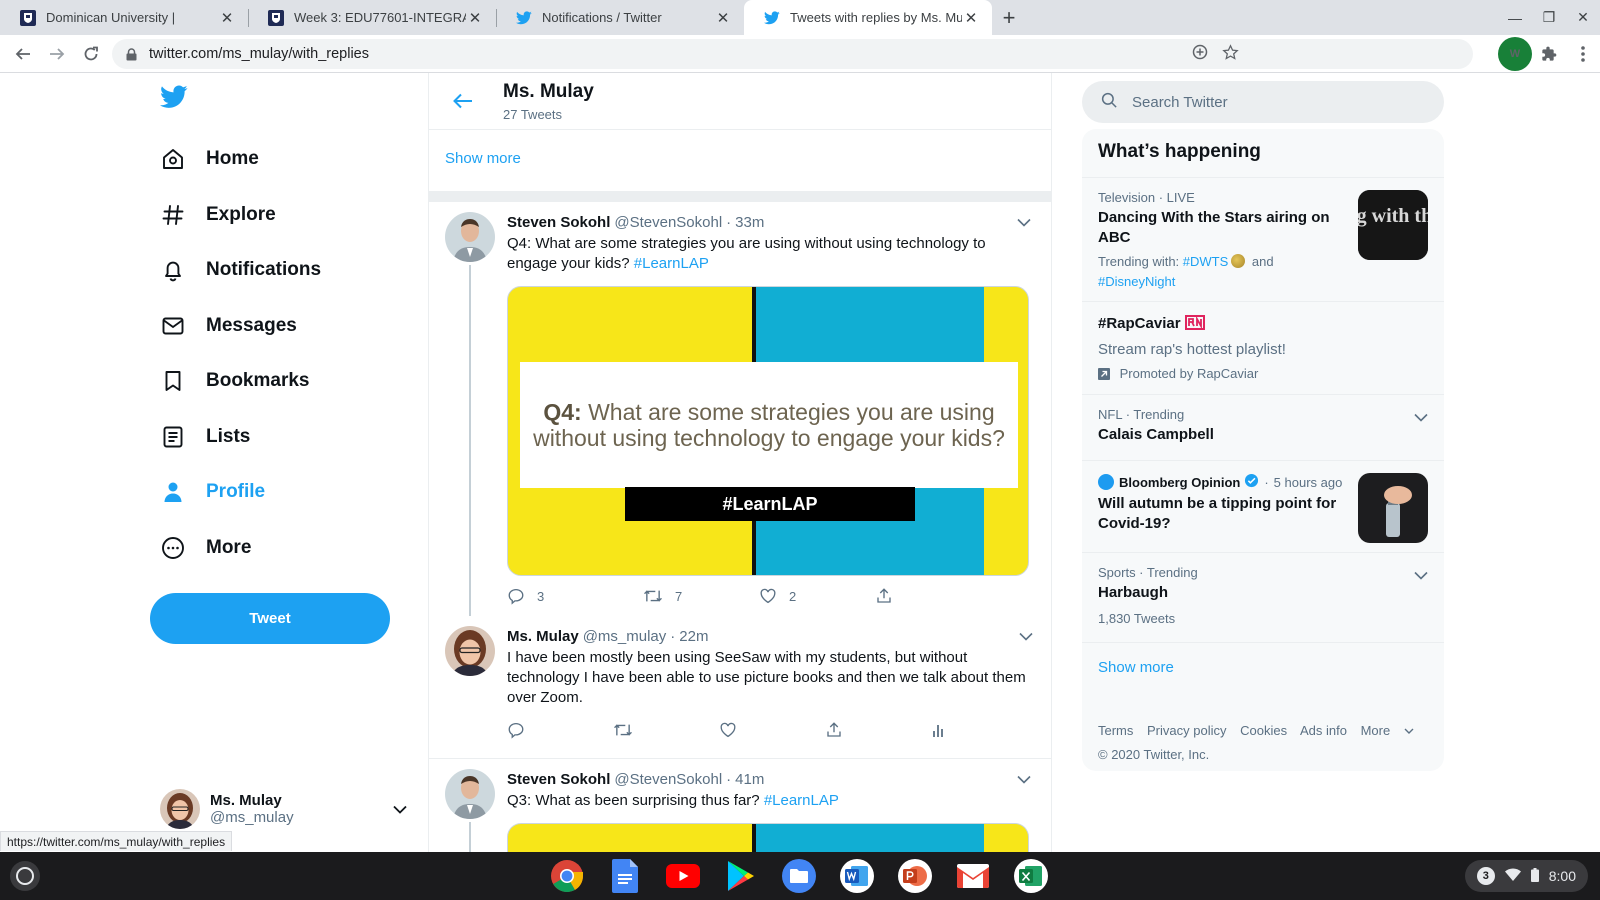 The height and width of the screenshot is (900, 1600). Describe the element at coordinates (799, 876) in the screenshot. I see `files-icon` at that location.